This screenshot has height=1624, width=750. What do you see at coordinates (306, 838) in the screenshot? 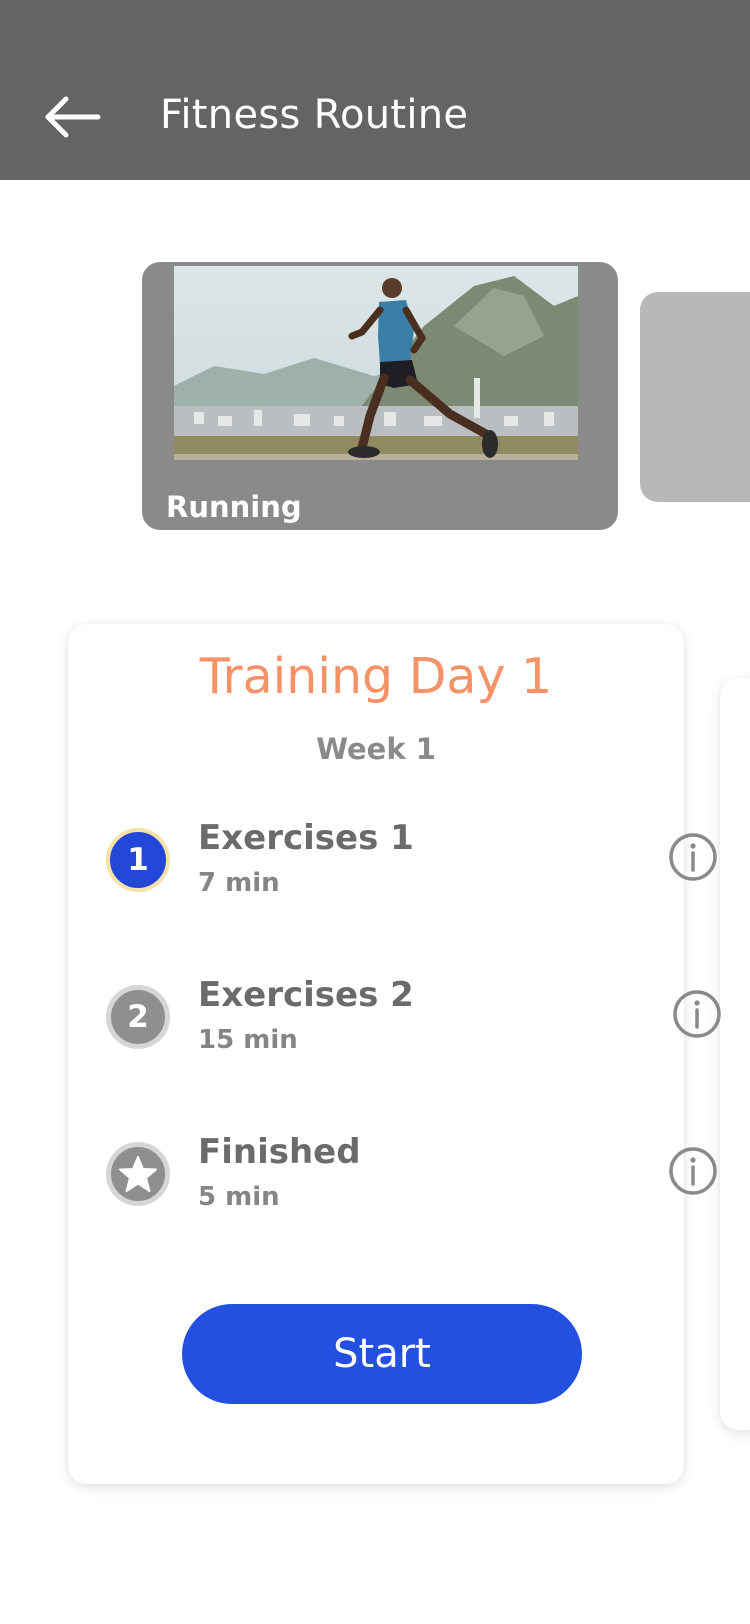
I see `step-name: Exercises 1` at bounding box center [306, 838].